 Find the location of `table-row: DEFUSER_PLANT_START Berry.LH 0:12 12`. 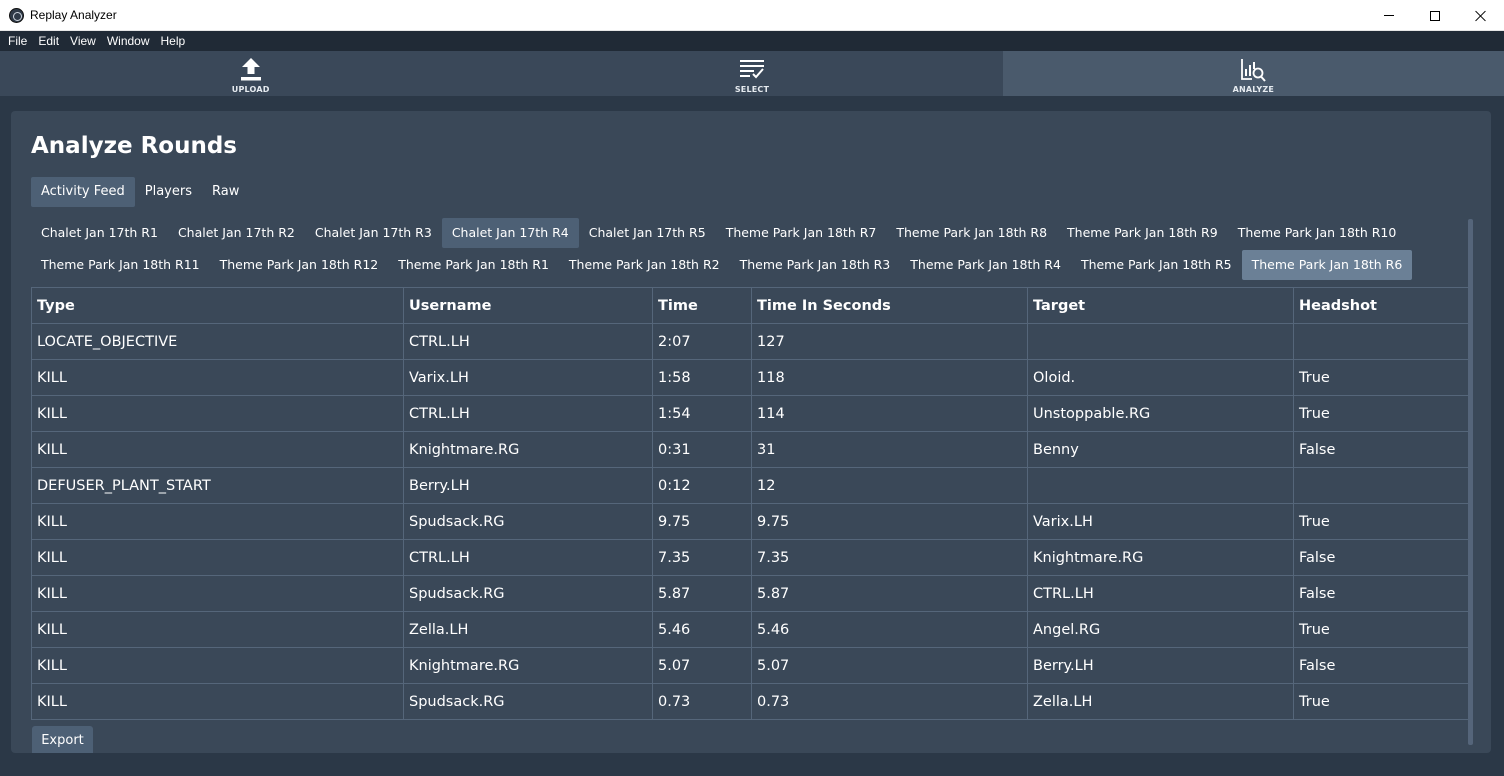

table-row: DEFUSER_PLANT_START Berry.LH 0:12 12 is located at coordinates (750, 485).